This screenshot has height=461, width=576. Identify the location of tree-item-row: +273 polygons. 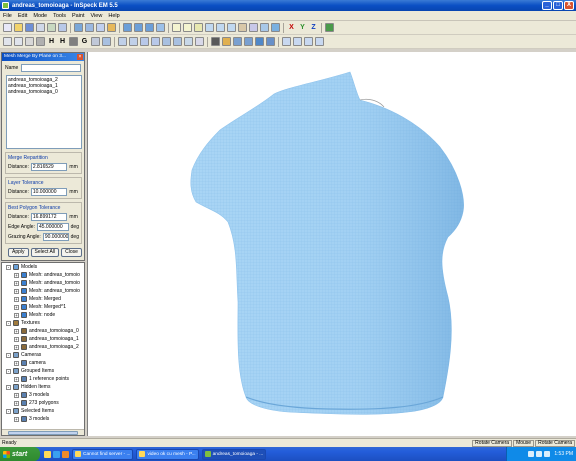
(43, 403).